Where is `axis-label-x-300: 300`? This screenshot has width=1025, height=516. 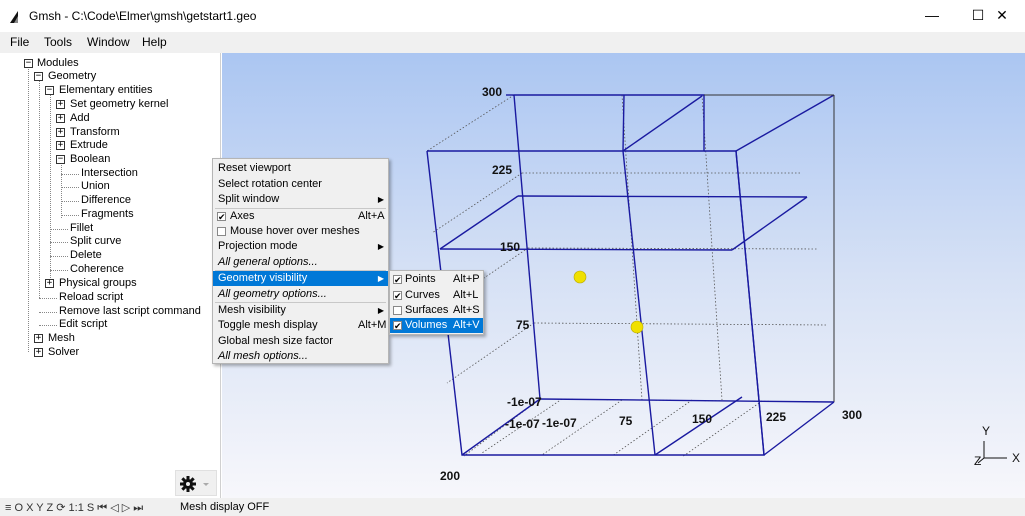
axis-label-x-300: 300 is located at coordinates (852, 415).